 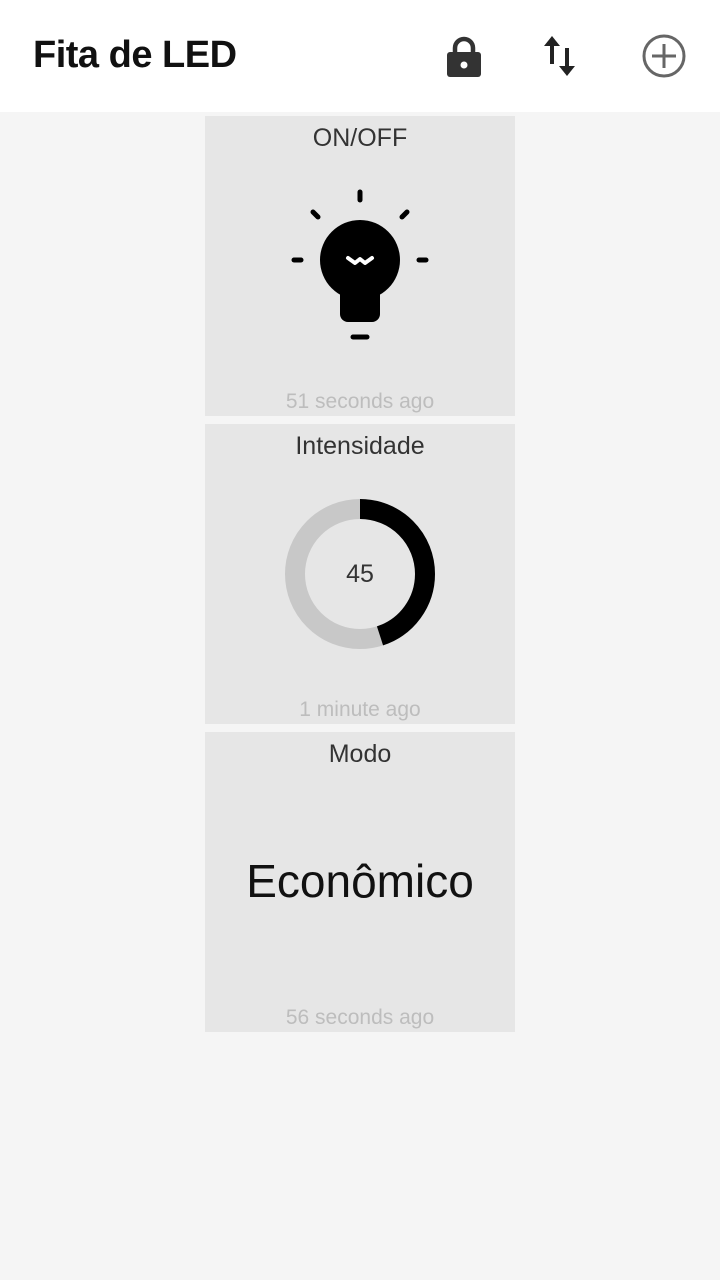 I want to click on tile-mode: Modo Econômico 56 seconds ago, so click(x=360, y=882).